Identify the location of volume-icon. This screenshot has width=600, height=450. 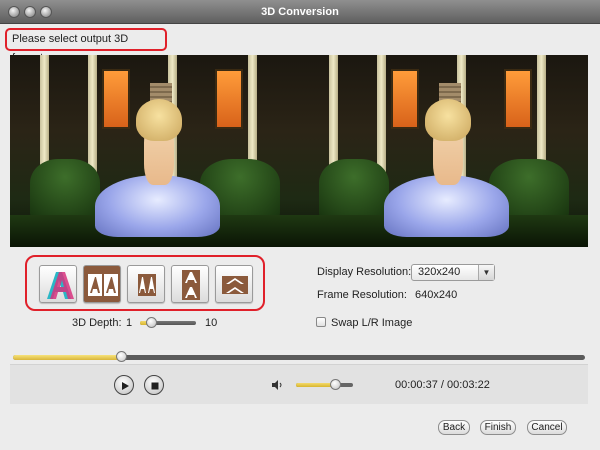
(277, 385).